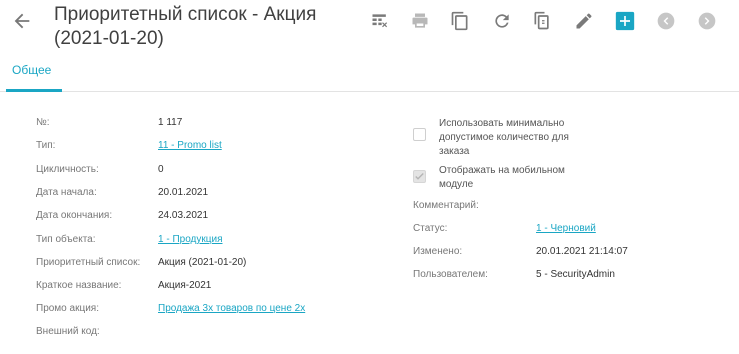 Image resolution: width=739 pixels, height=354 pixels. What do you see at coordinates (66, 192) in the screenshot?
I see `field-label: Дата начала:` at bounding box center [66, 192].